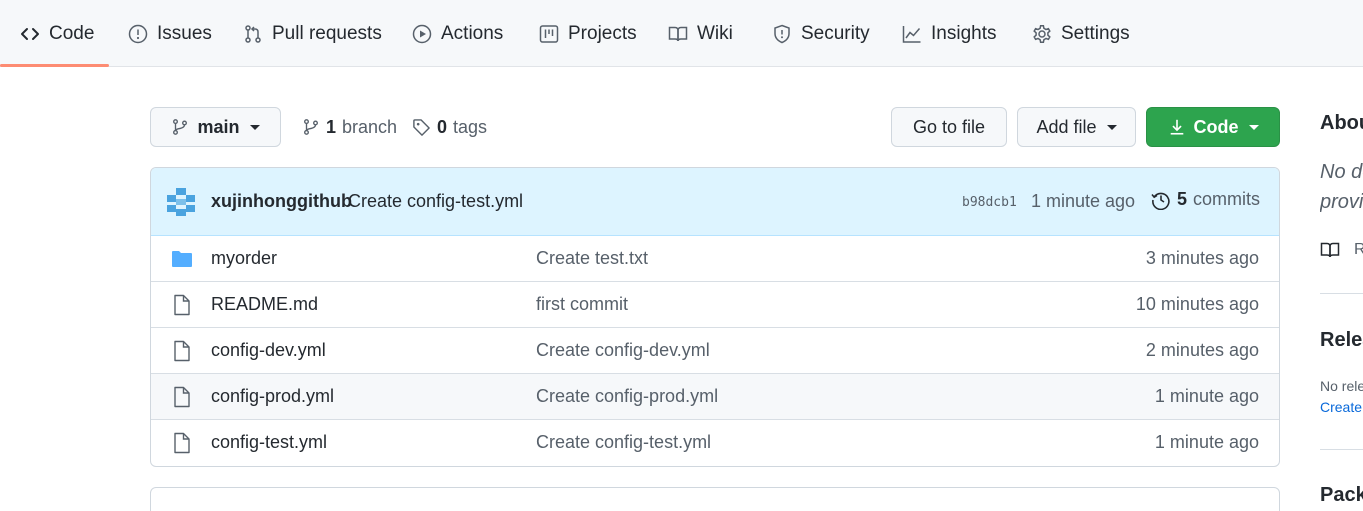 Image resolution: width=1363 pixels, height=511 pixels. I want to click on tab-security: Security, so click(821, 33).